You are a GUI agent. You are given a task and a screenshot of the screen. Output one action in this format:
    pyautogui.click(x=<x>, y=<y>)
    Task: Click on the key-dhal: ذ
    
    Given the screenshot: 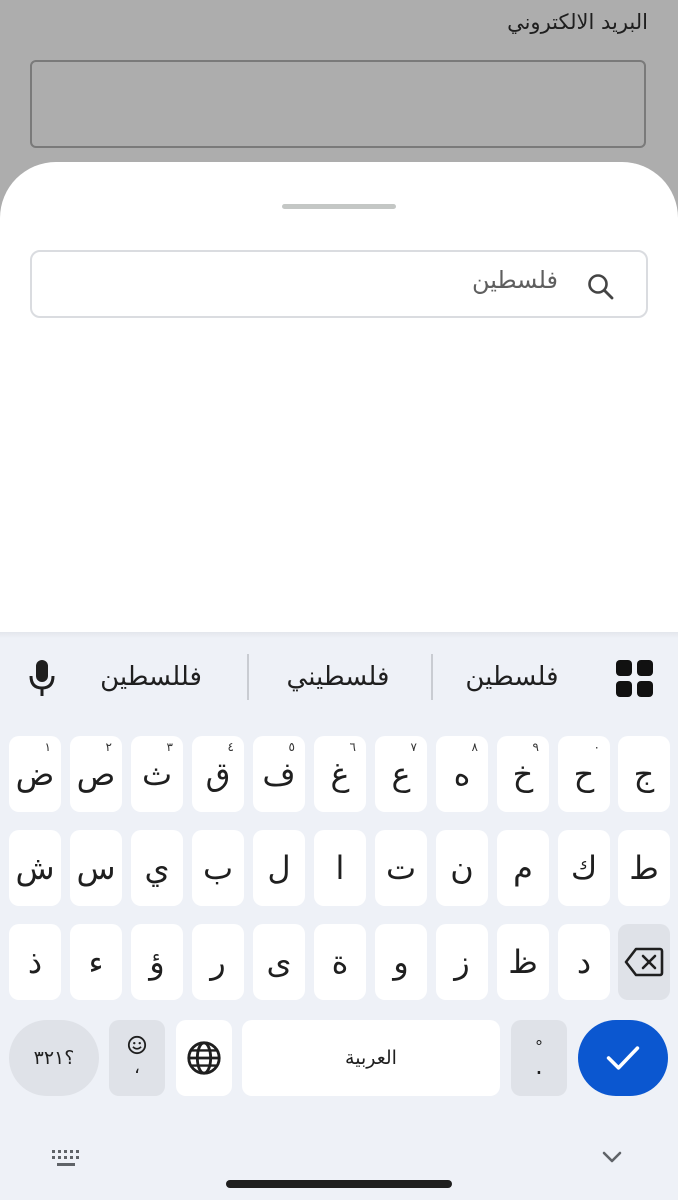 What is the action you would take?
    pyautogui.click(x=35, y=962)
    